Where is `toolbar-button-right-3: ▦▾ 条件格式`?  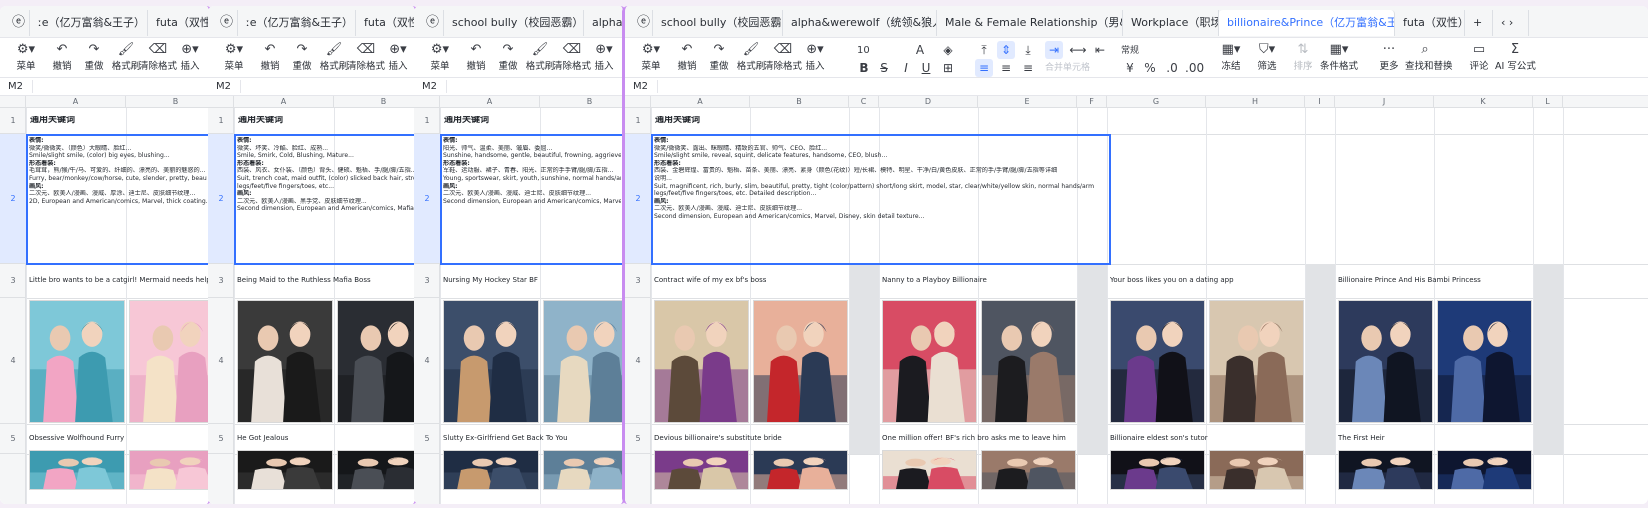 toolbar-button-right-3: ▦▾ 条件格式 is located at coordinates (1339, 57).